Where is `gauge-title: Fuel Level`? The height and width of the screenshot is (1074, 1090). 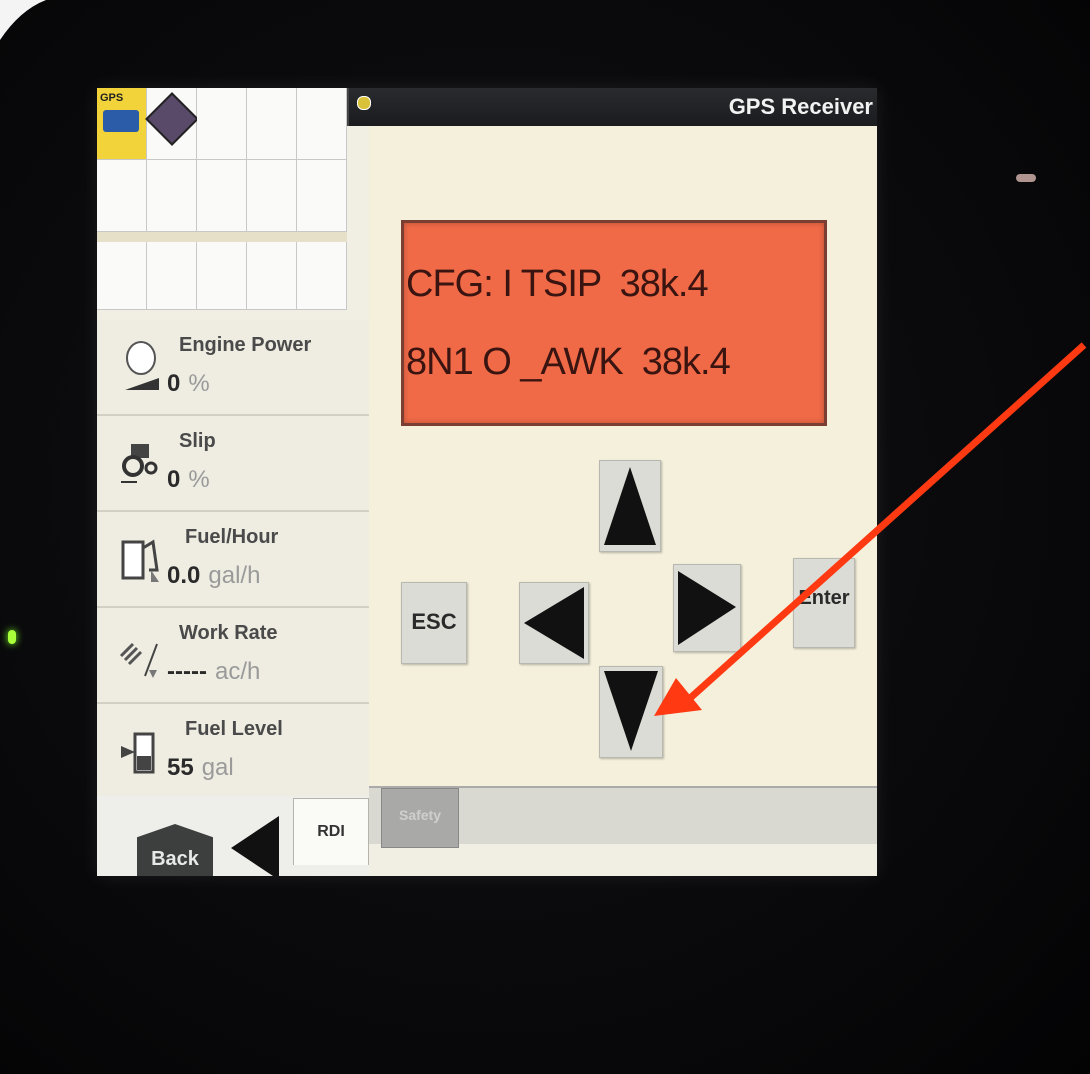
gauge-title: Fuel Level is located at coordinates (234, 729).